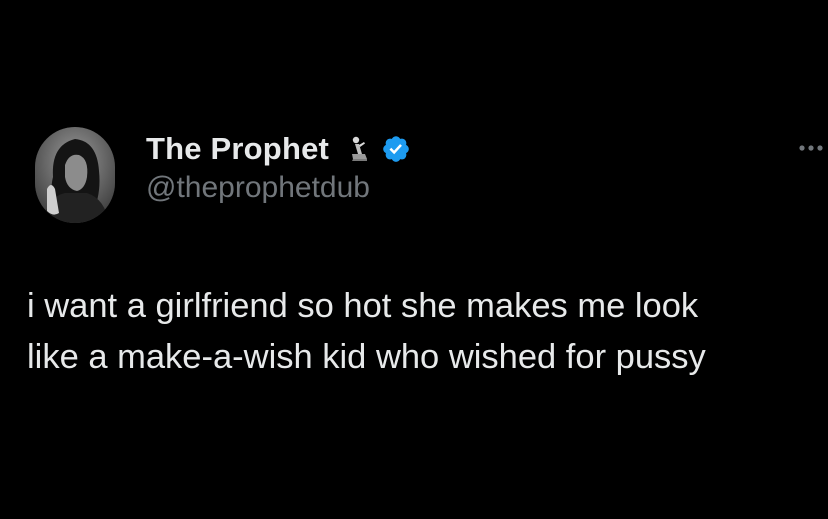  Describe the element at coordinates (358, 149) in the screenshot. I see `praying-figure-icon` at that location.